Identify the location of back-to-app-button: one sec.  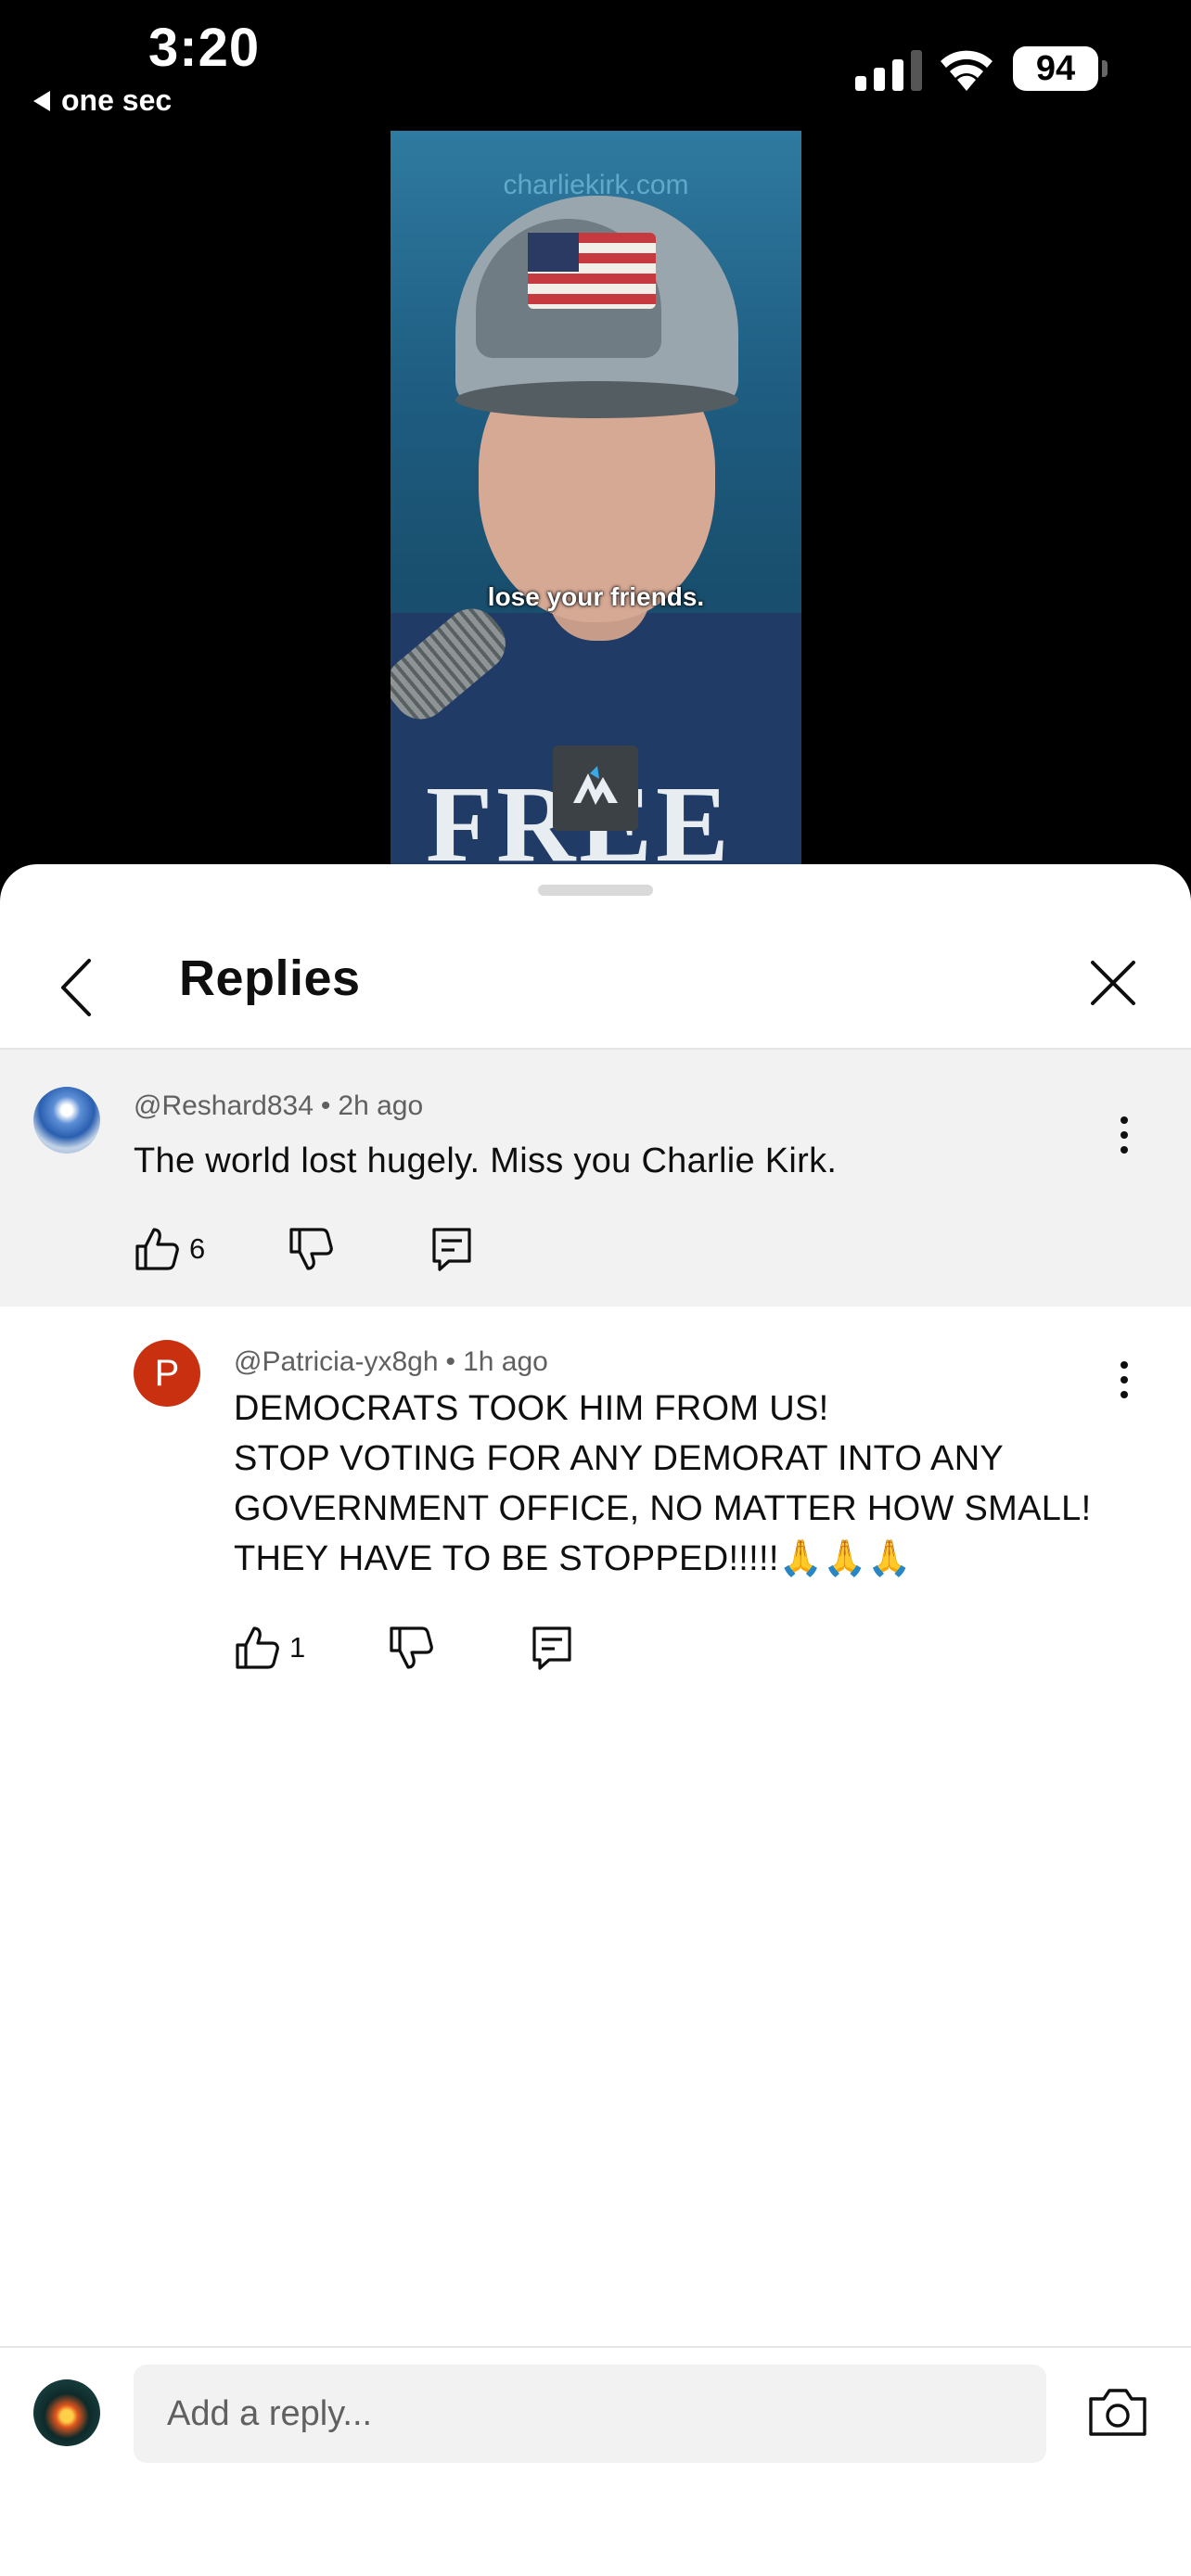
(102, 100).